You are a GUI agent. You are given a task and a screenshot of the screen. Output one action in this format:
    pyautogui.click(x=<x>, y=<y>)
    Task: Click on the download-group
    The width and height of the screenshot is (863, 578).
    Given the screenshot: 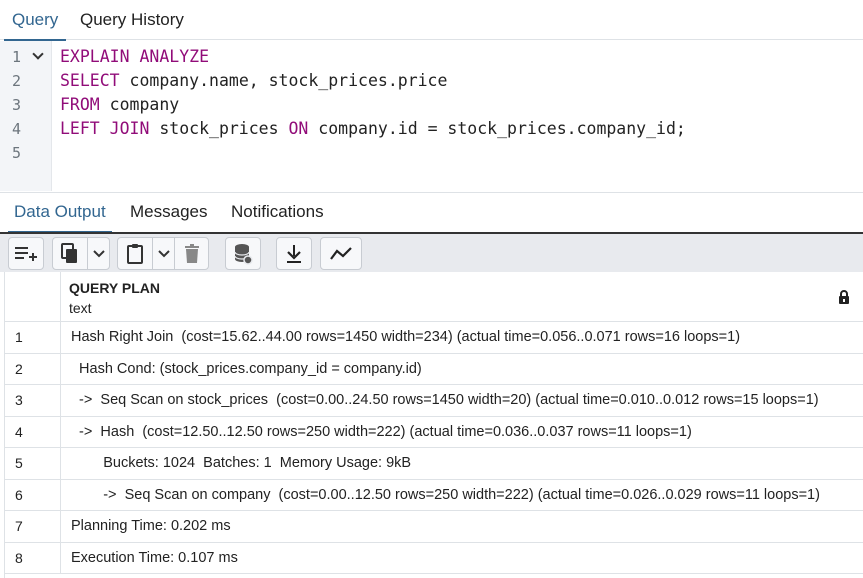 What is the action you would take?
    pyautogui.click(x=294, y=253)
    